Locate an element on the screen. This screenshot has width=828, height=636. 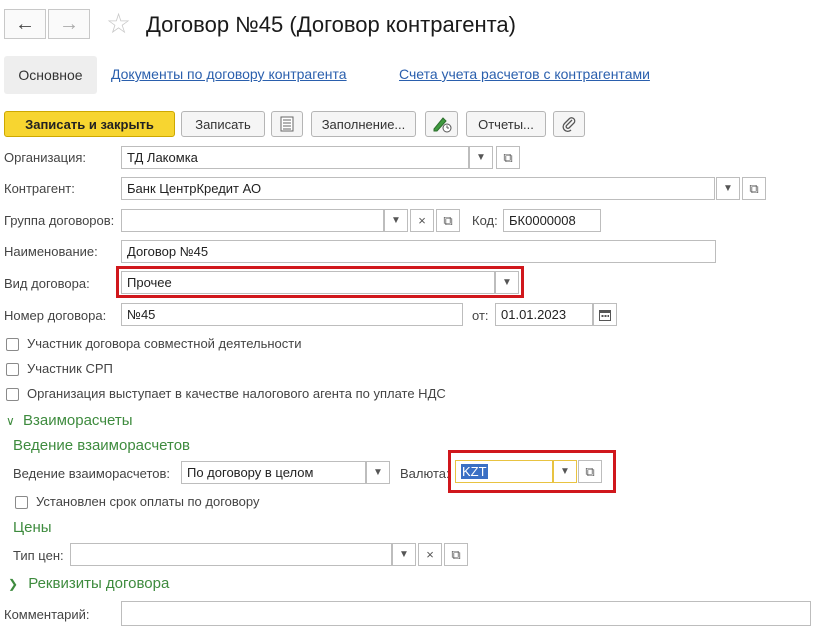
srp-checkbox is located at coordinates (12, 369).